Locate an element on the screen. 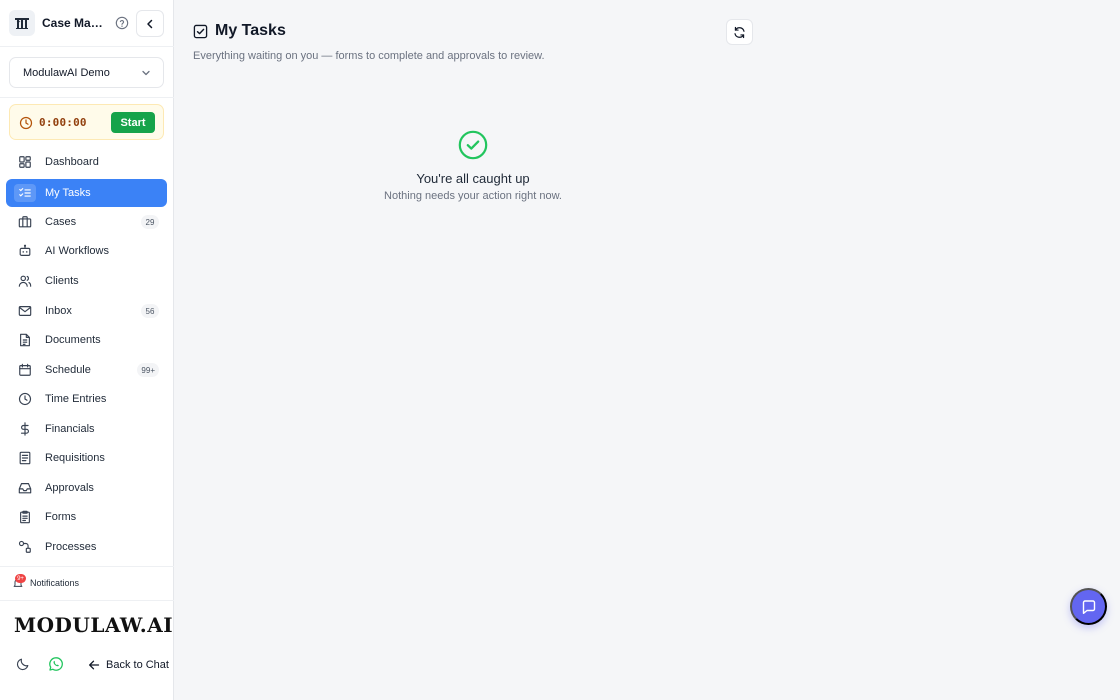 Image resolution: width=1120 pixels, height=700 pixels. arrow-left-icon is located at coordinates (94, 665).